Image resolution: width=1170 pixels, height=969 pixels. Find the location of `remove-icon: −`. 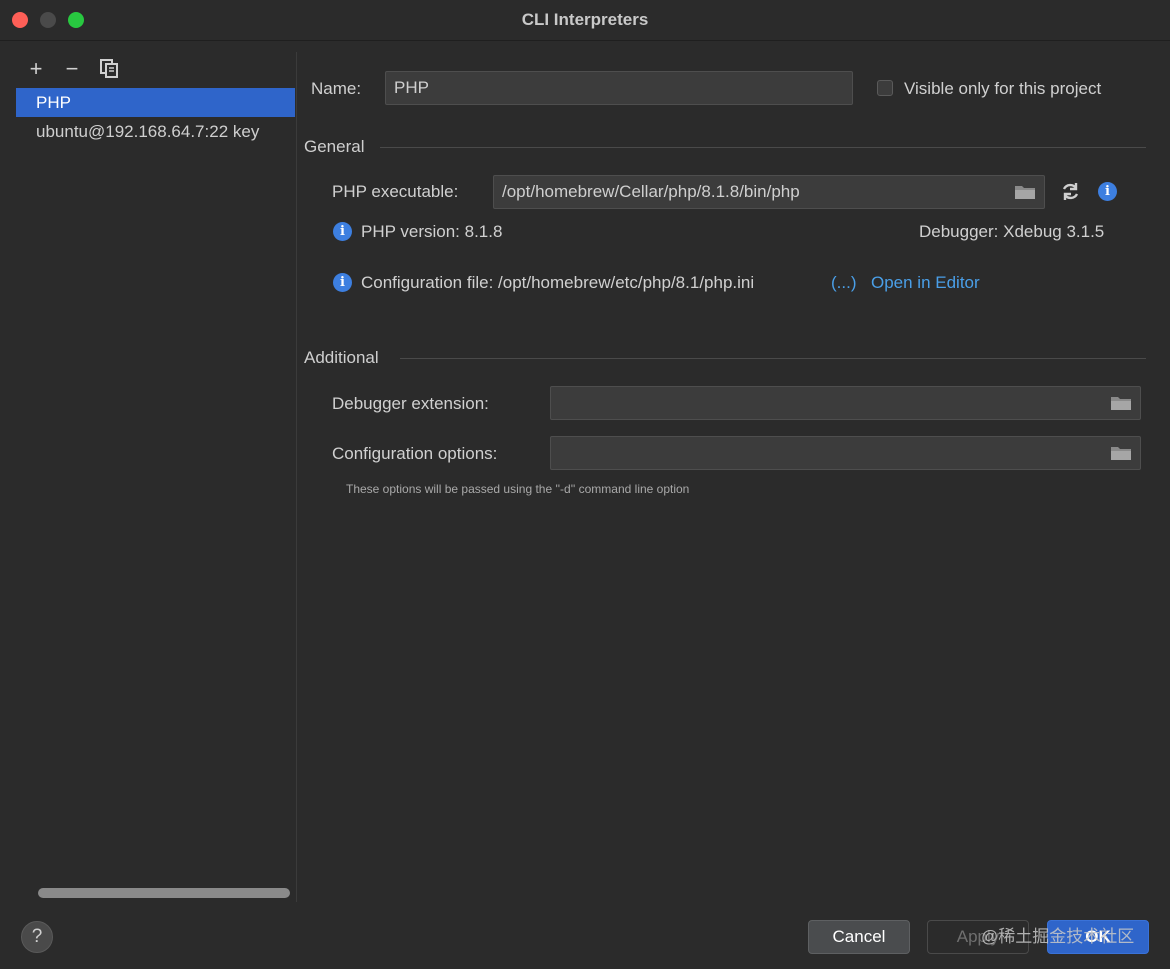

remove-icon: − is located at coordinates (72, 69).